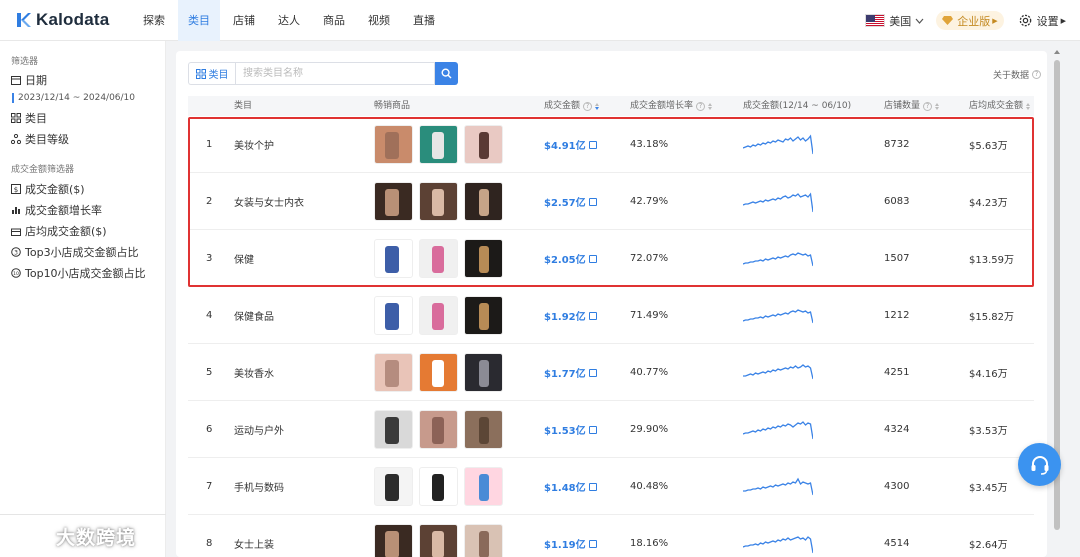 Image resolution: width=1080 pixels, height=557 pixels. Describe the element at coordinates (649, 372) in the screenshot. I see `growth-cell: 40.77%` at that location.